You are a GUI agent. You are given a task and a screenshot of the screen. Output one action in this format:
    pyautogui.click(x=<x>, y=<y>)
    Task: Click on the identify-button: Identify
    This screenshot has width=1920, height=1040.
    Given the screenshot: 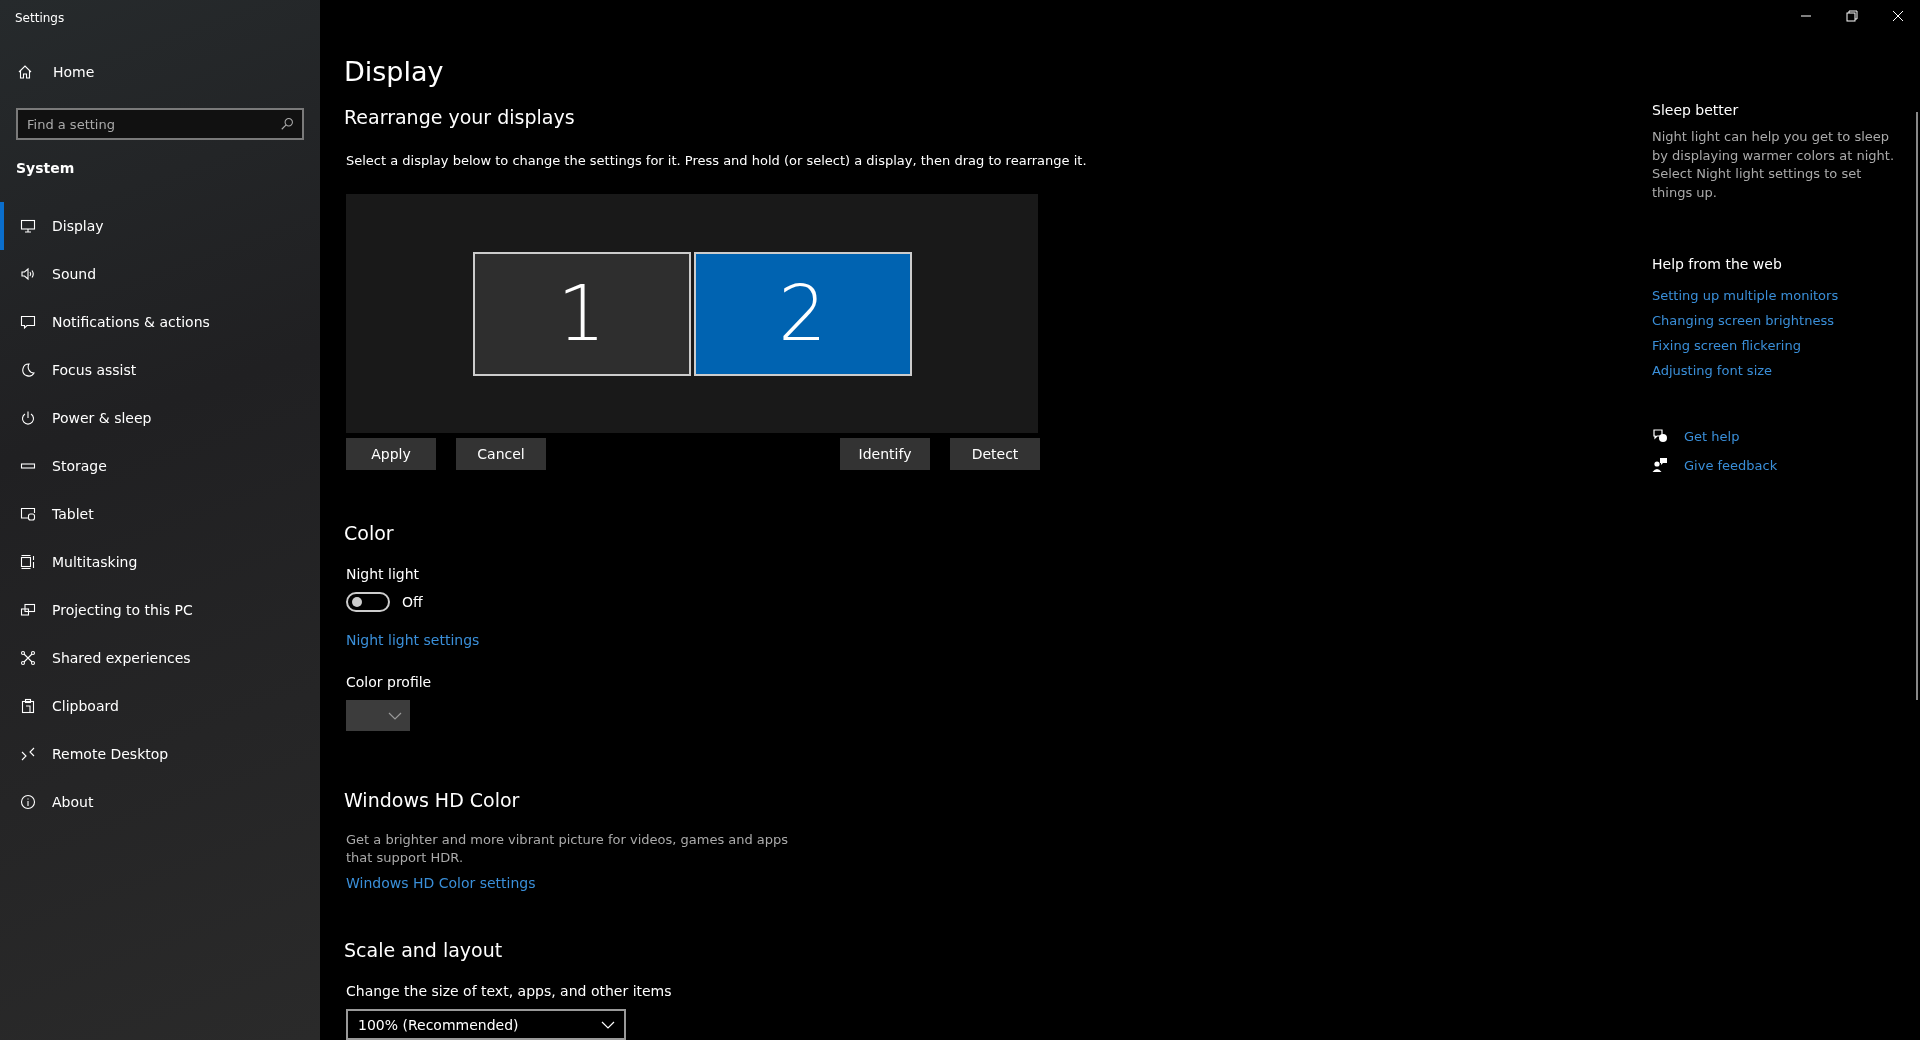 What is the action you would take?
    pyautogui.click(x=885, y=454)
    